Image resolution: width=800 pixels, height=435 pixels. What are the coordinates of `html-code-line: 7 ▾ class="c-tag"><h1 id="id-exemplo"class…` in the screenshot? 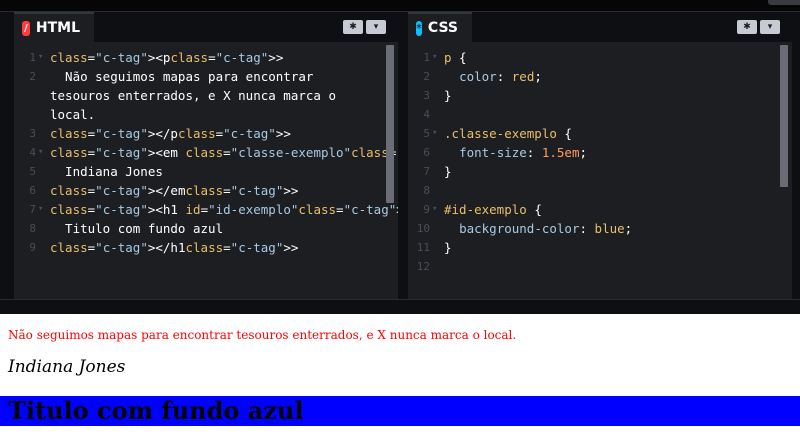 It's located at (206, 209).